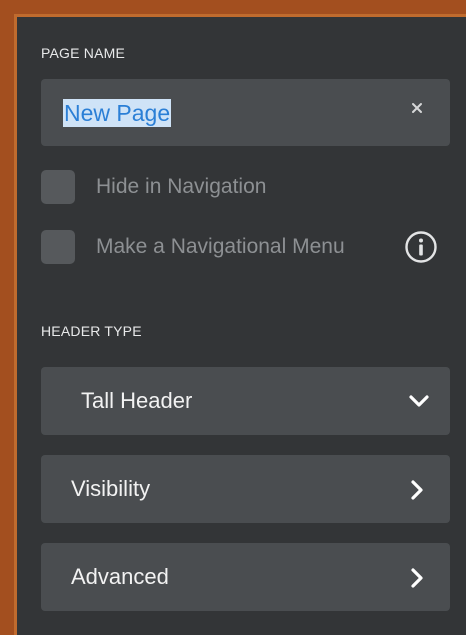 Image resolution: width=466 pixels, height=635 pixels. What do you see at coordinates (421, 247) in the screenshot?
I see `info-icon` at bounding box center [421, 247].